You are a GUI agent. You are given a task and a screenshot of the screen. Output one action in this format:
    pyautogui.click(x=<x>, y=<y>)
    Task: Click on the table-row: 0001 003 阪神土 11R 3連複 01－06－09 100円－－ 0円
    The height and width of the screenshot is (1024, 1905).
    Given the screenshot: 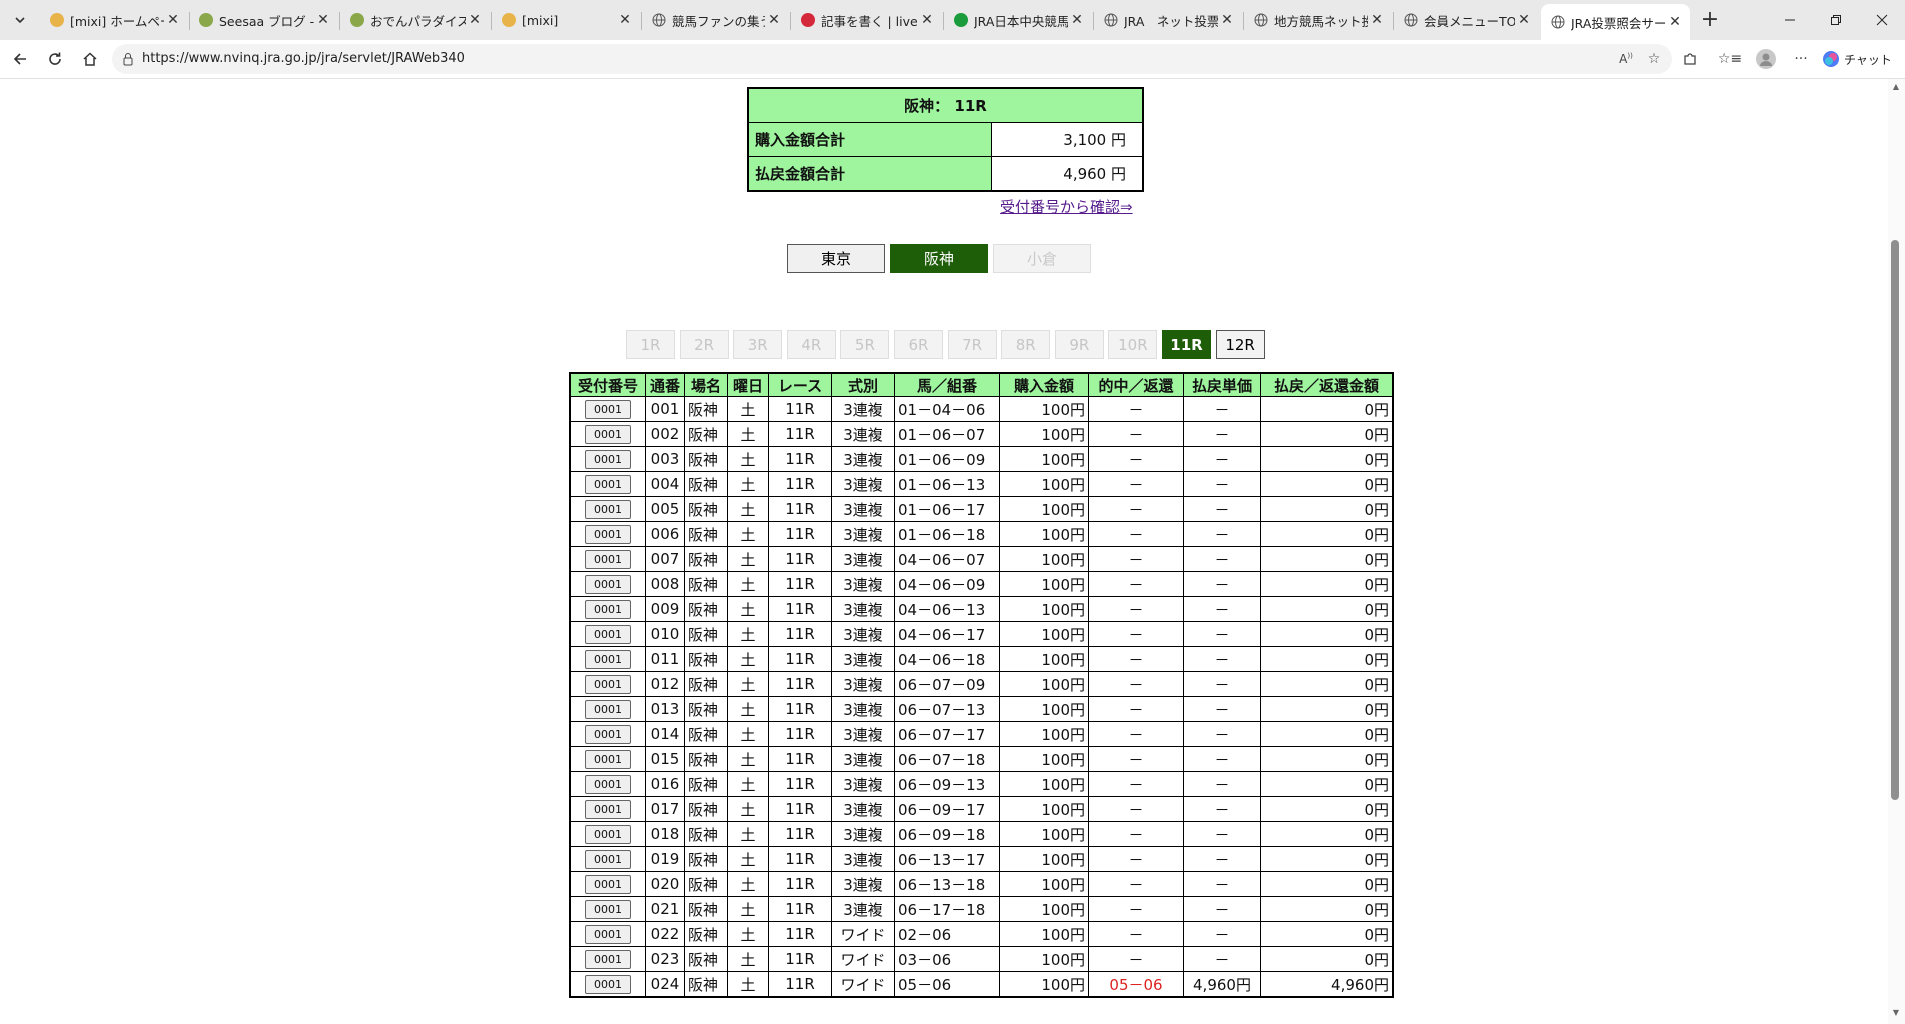 What is the action you would take?
    pyautogui.click(x=981, y=459)
    